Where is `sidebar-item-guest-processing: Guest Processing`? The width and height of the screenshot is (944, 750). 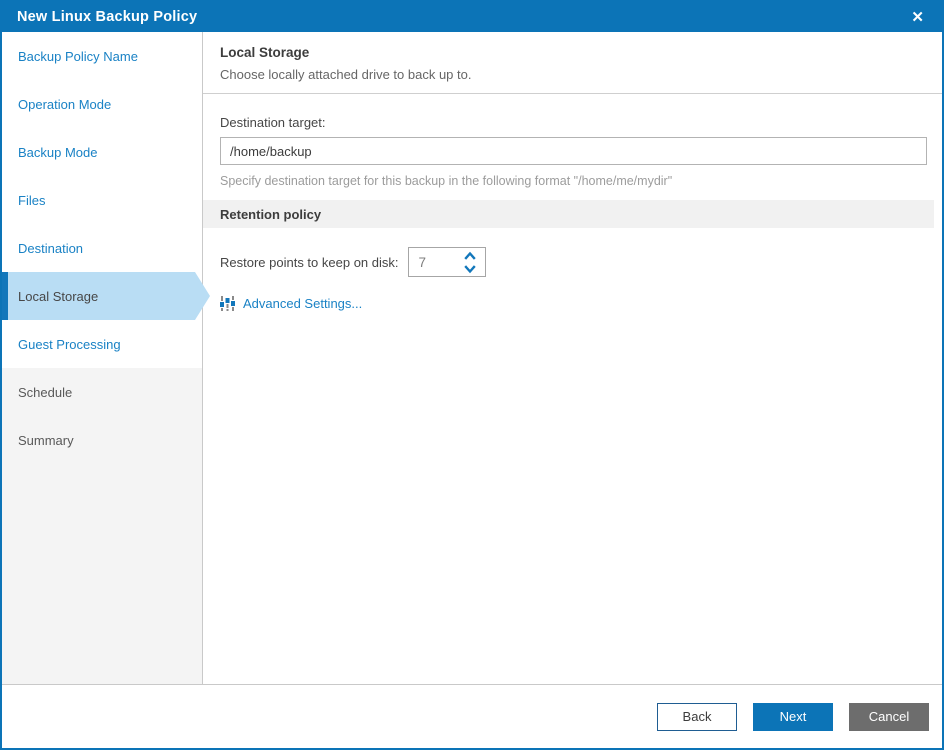
sidebar-item-guest-processing: Guest Processing is located at coordinates (102, 344).